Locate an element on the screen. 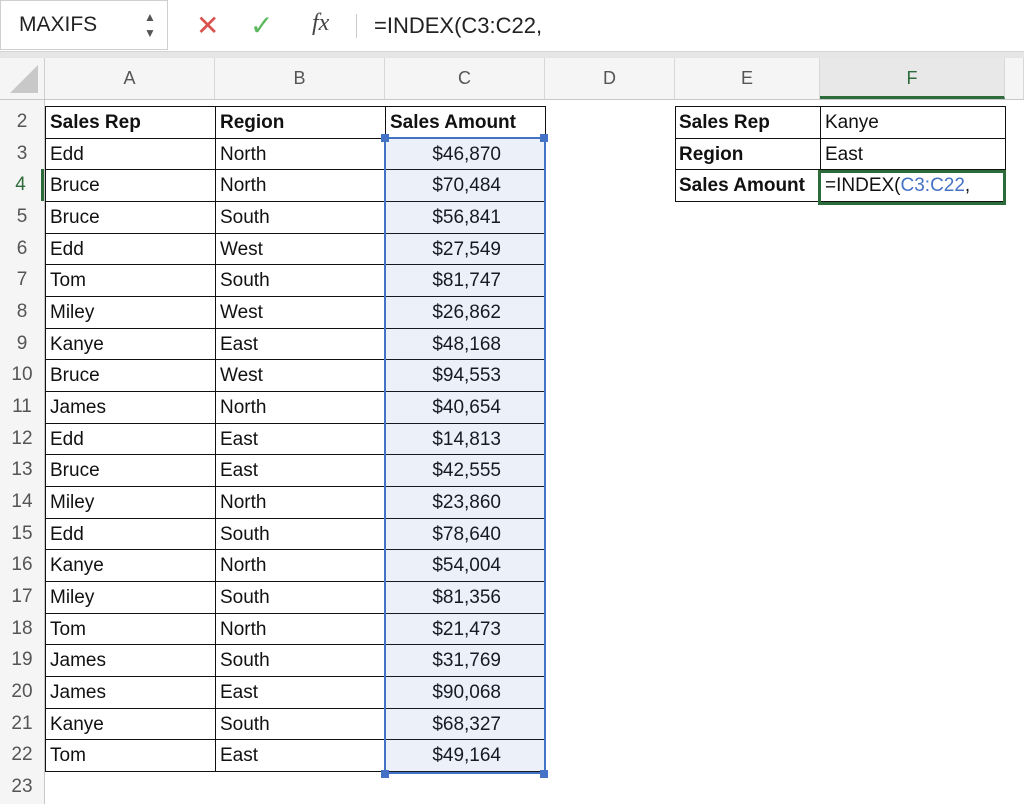 The height and width of the screenshot is (804, 1024). row-header-9: 9 is located at coordinates (22, 344).